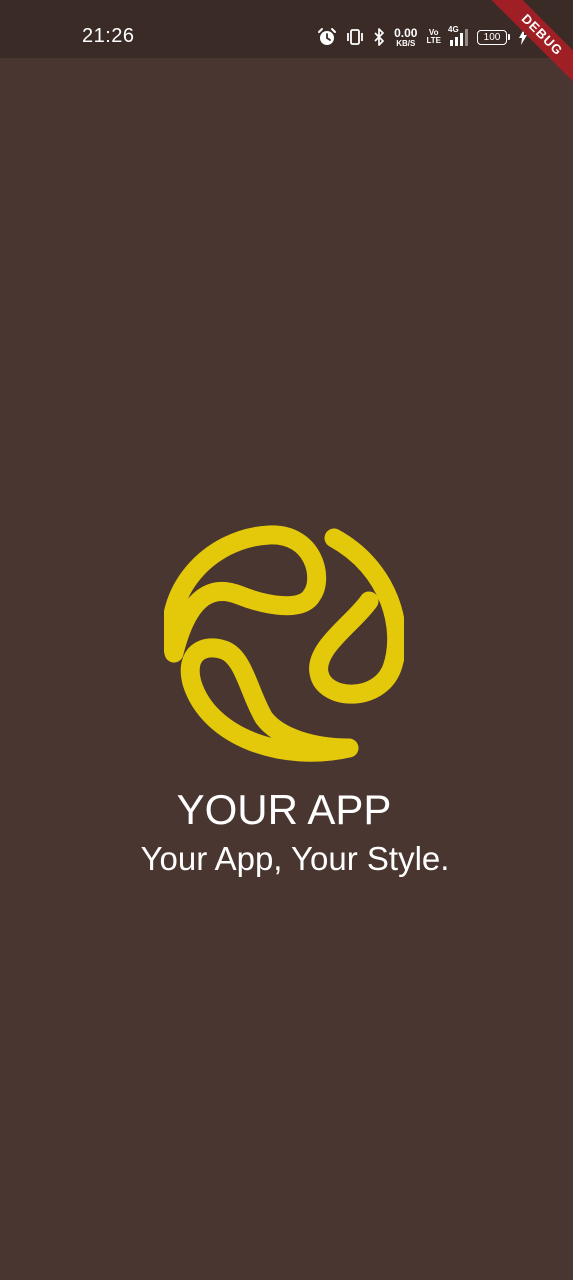  What do you see at coordinates (406, 43) in the screenshot?
I see `net-speed-unit: KB/S` at bounding box center [406, 43].